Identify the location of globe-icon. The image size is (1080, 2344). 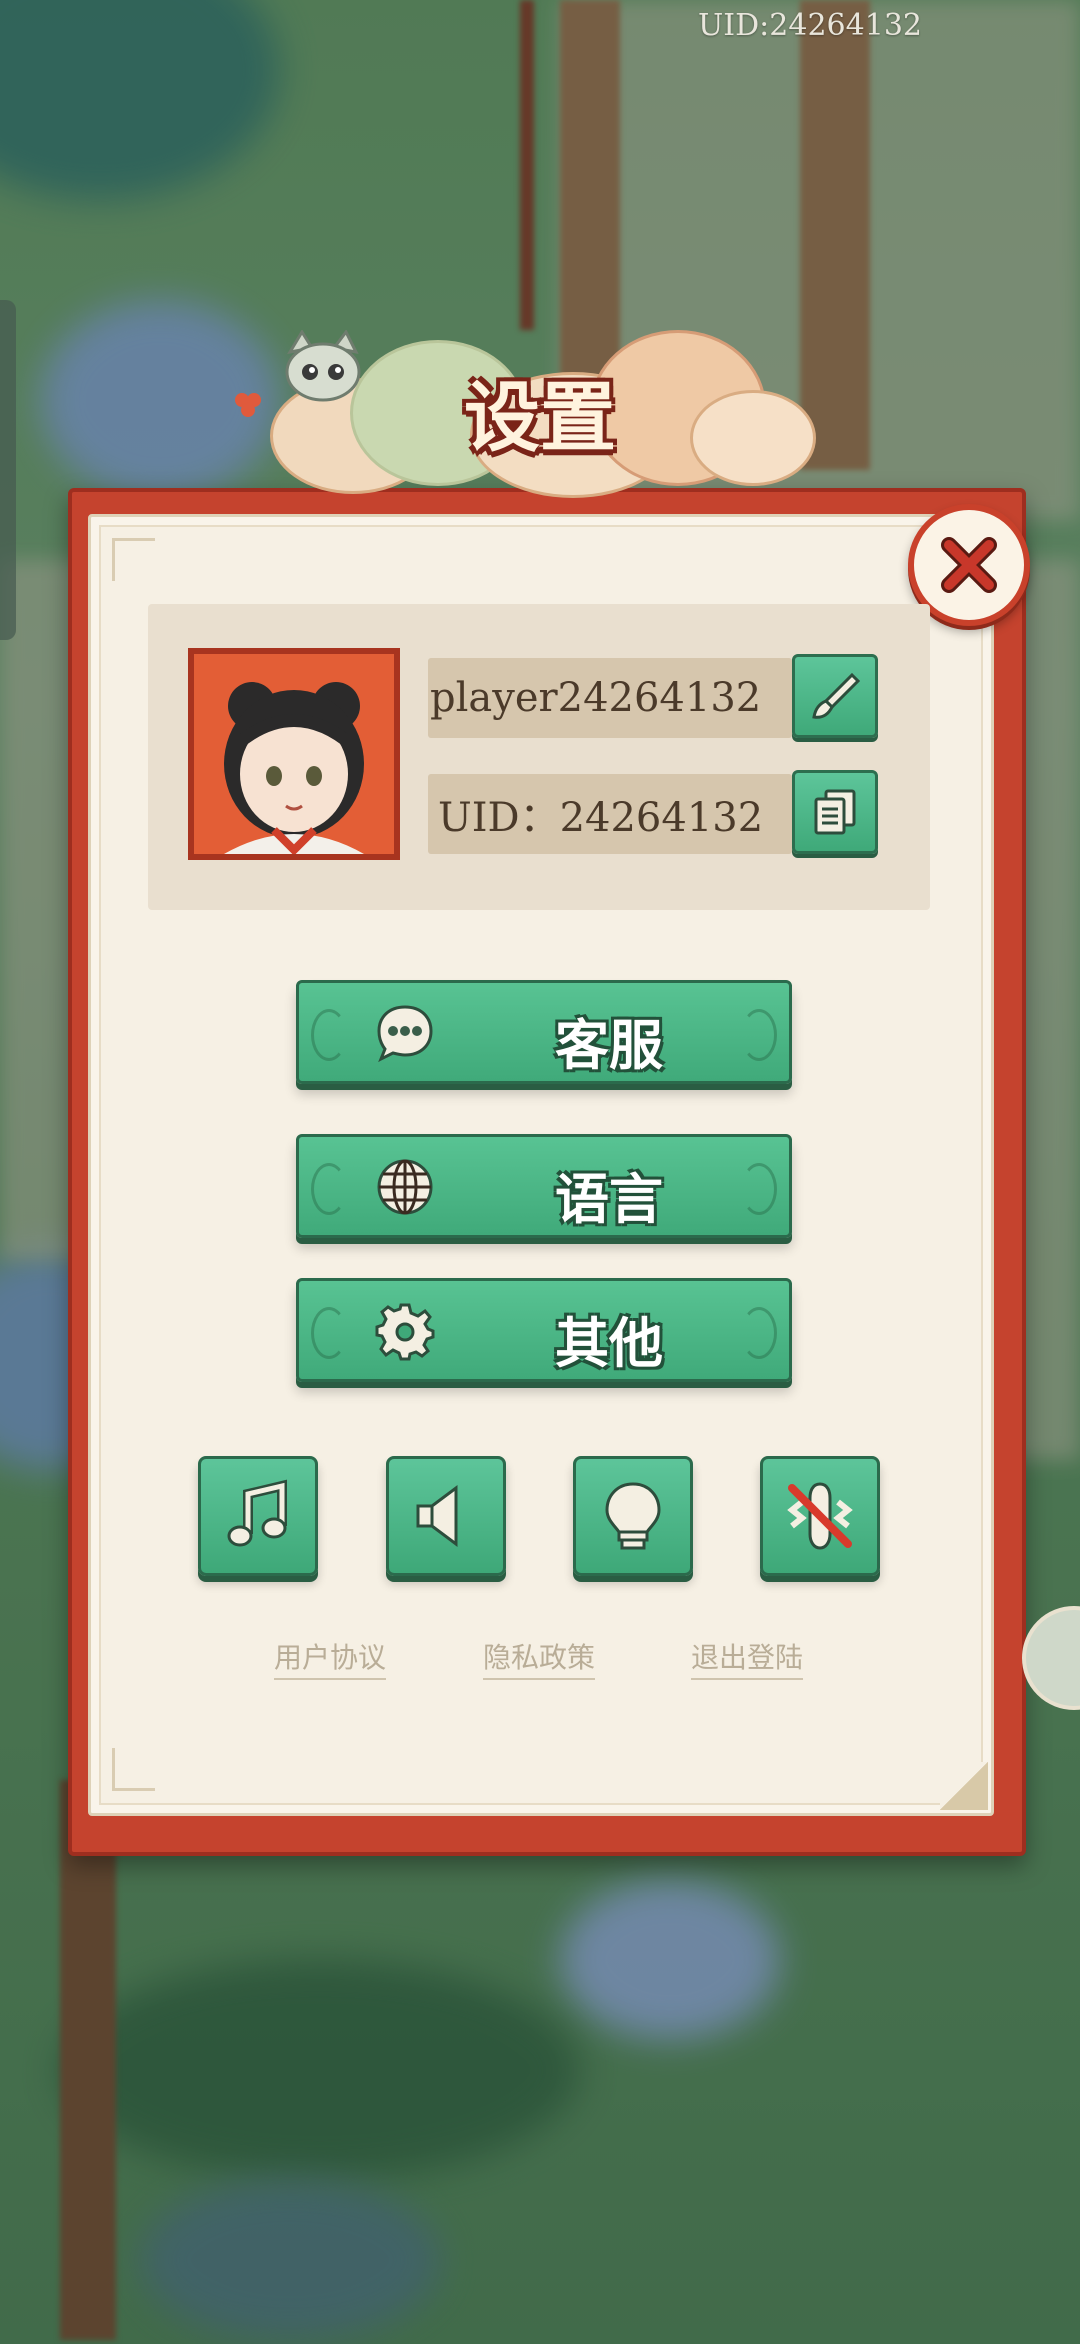
(405, 1187).